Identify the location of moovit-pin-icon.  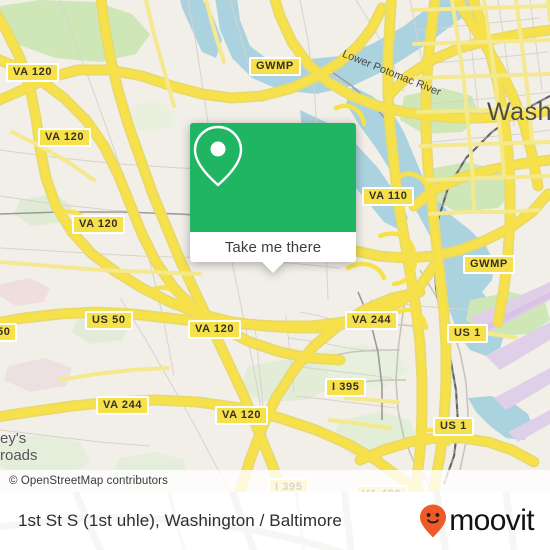
(433, 521).